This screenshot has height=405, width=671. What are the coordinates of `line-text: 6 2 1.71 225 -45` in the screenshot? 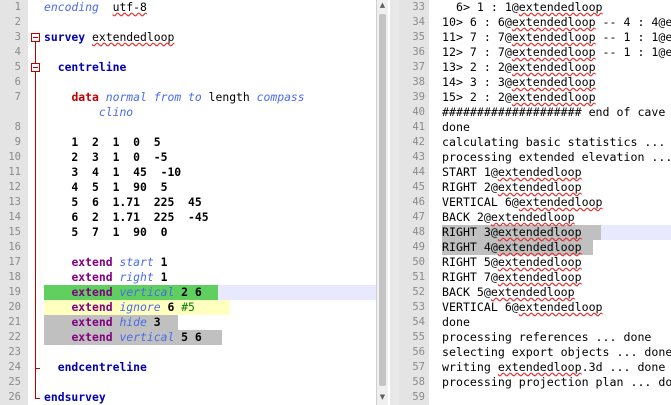 It's located at (126, 217).